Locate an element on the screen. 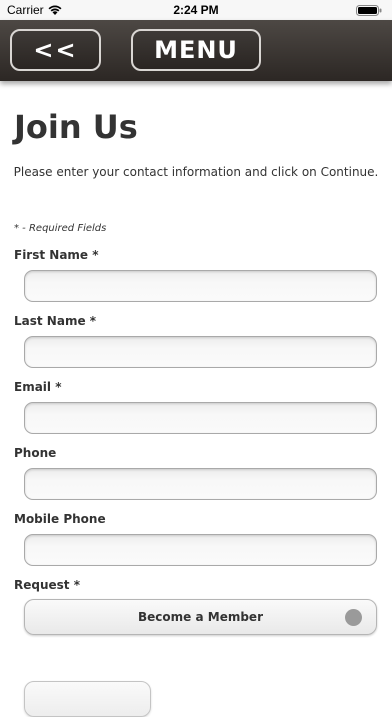  first-name-field is located at coordinates (200, 286).